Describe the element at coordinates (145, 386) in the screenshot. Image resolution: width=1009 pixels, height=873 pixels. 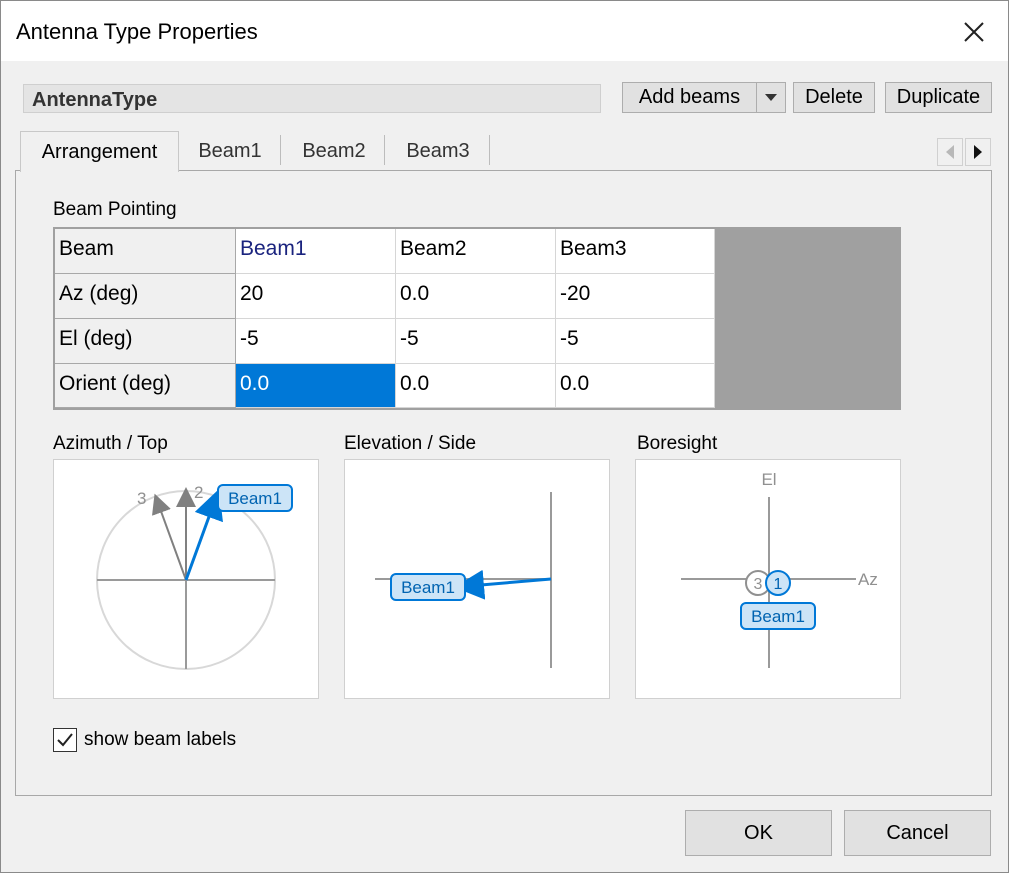
I see `row-header-orient: Orient (deg)` at that location.